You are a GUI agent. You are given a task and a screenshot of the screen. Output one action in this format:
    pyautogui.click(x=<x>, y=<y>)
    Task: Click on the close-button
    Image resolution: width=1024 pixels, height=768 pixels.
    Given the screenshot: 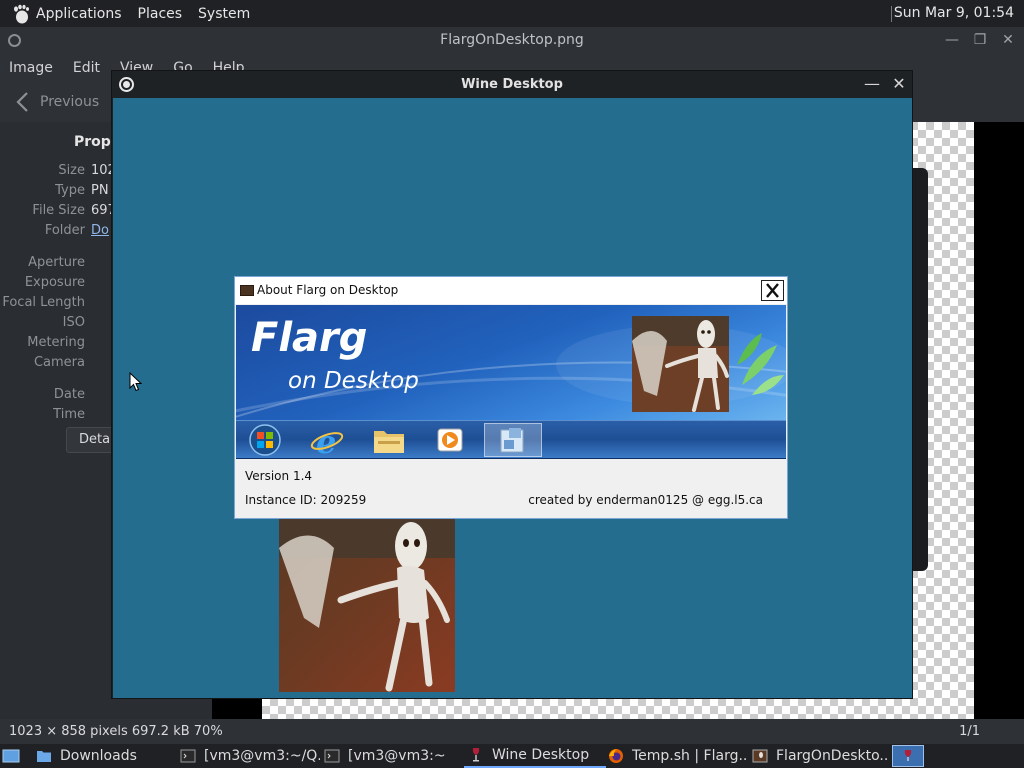 What is the action you would take?
    pyautogui.click(x=772, y=290)
    